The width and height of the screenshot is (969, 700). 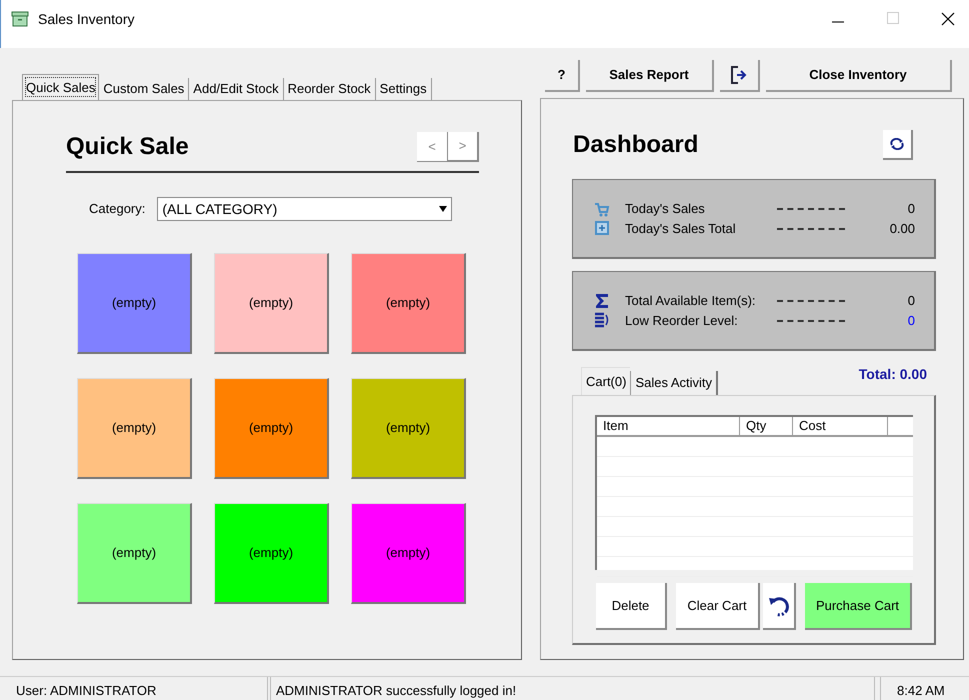 What do you see at coordinates (892, 374) in the screenshot?
I see `cart-total: Total: 0.00` at bounding box center [892, 374].